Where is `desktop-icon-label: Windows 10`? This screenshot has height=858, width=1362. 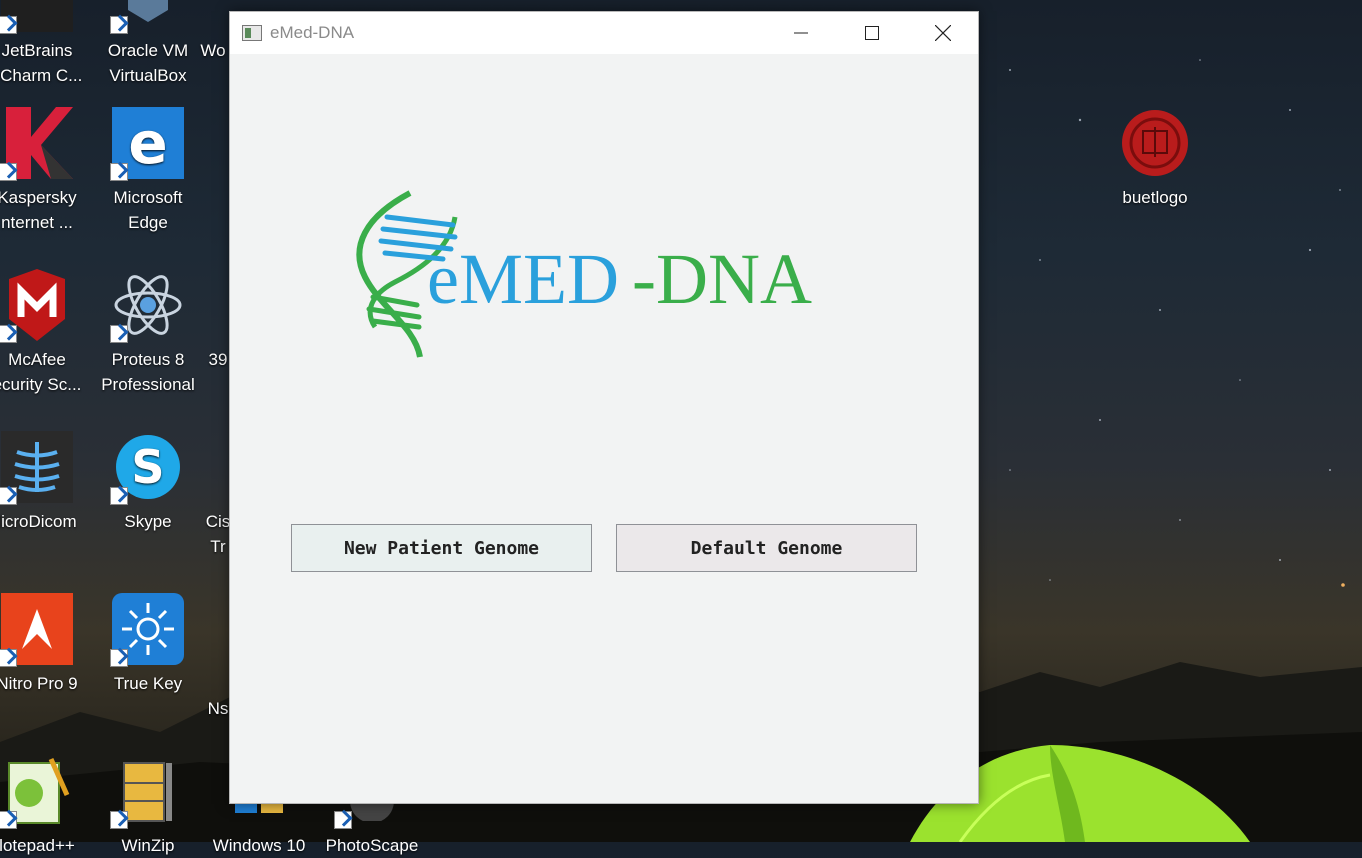
desktop-icon-label: Windows 10 is located at coordinates (259, 845).